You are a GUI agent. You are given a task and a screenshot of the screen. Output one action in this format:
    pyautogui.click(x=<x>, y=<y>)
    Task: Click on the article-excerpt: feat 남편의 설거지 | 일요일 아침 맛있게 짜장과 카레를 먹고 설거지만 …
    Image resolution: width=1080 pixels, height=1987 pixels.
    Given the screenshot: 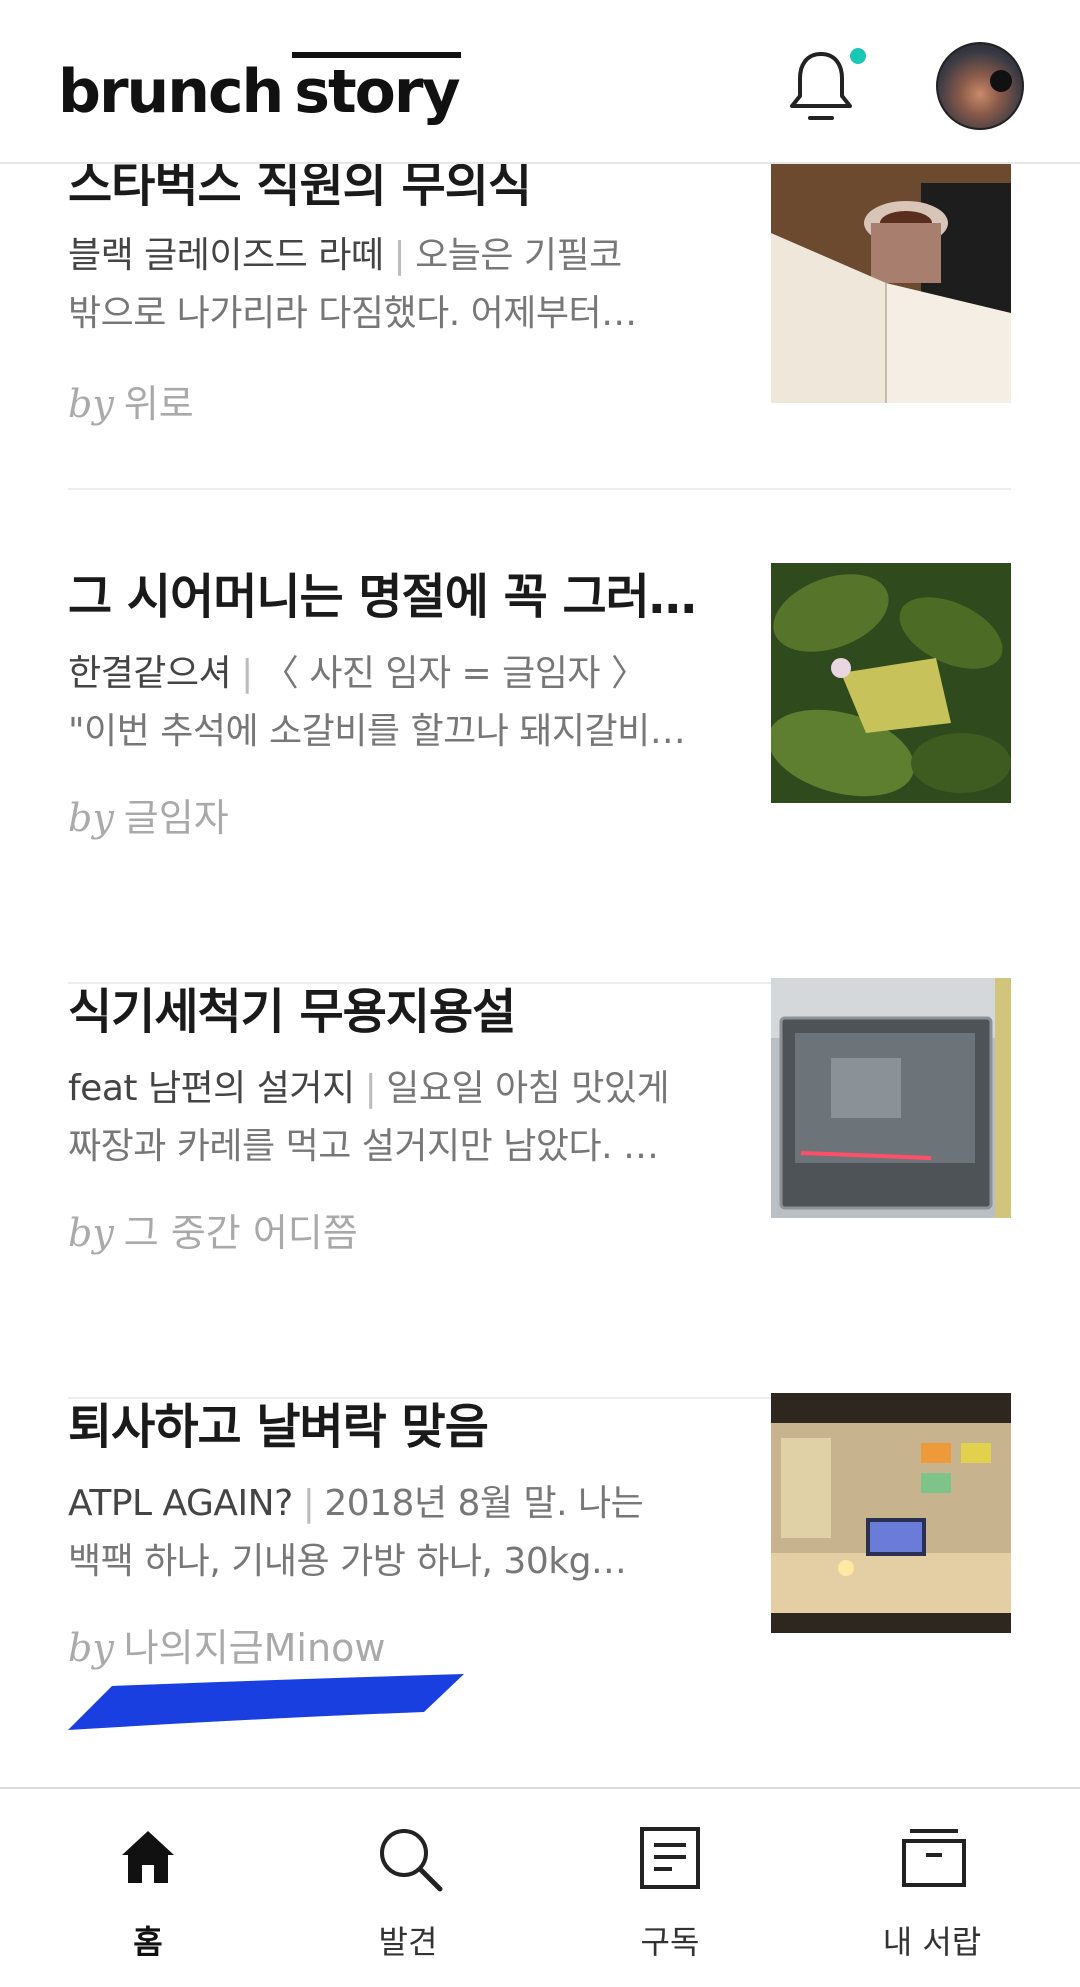 What is the action you would take?
    pyautogui.click(x=369, y=1117)
    